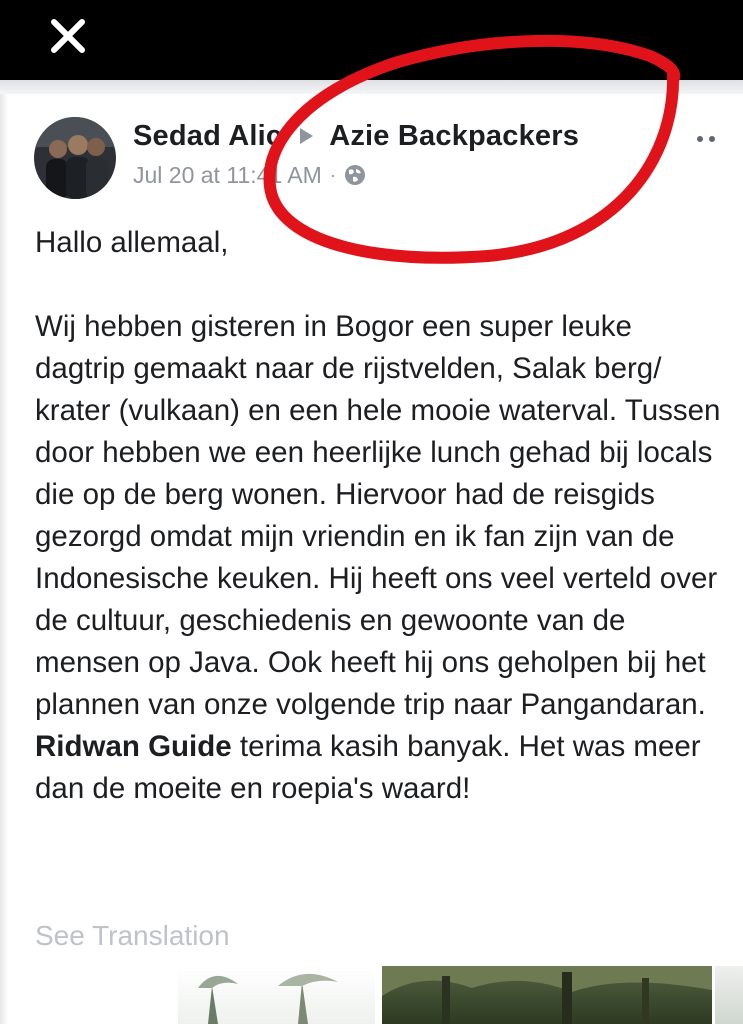  I want to click on avatar, so click(75, 158).